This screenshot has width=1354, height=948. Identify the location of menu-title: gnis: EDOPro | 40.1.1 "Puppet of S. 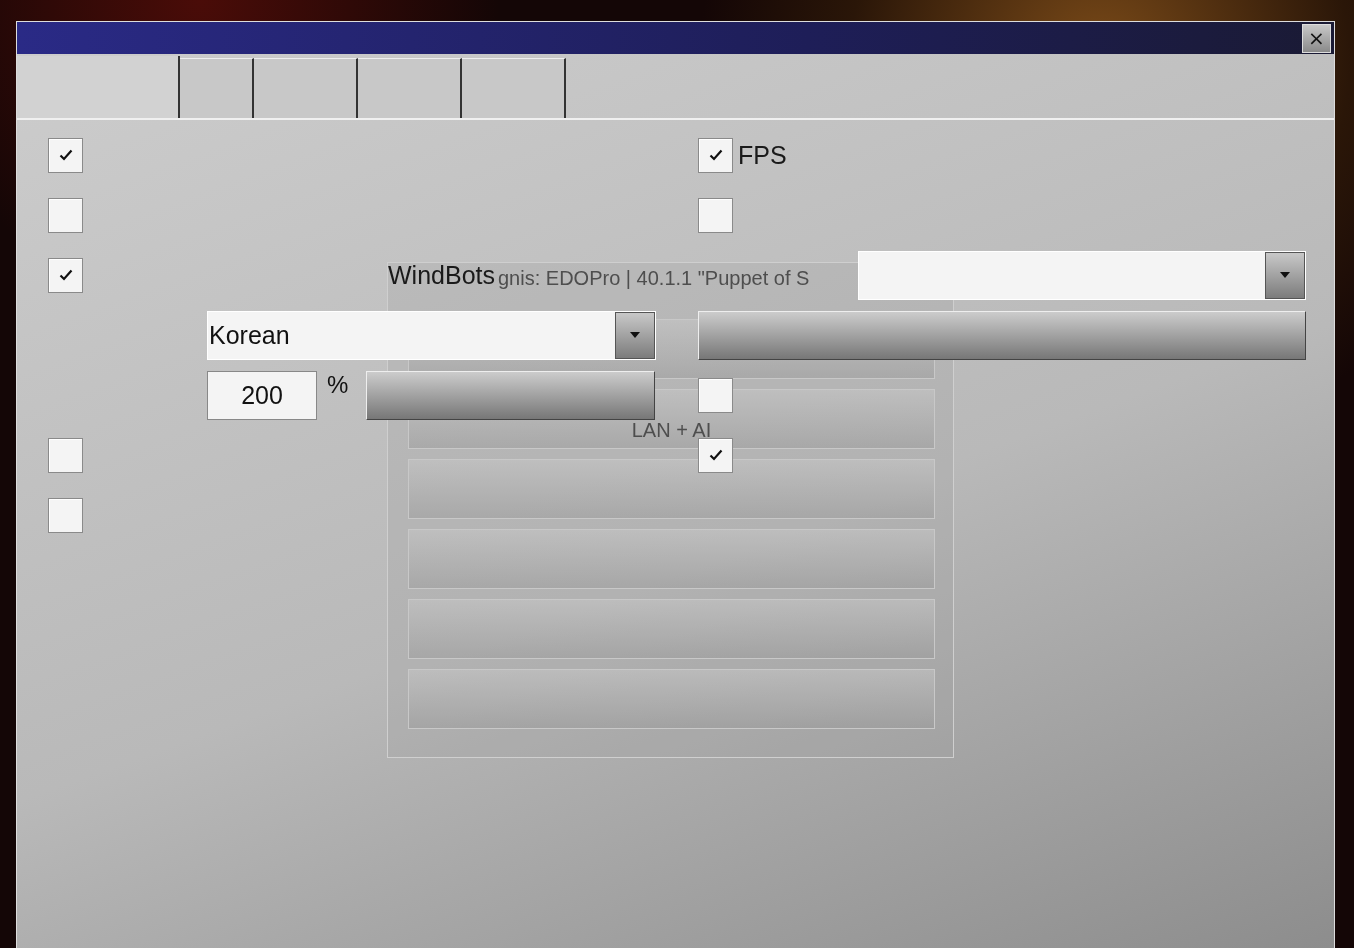
(654, 278).